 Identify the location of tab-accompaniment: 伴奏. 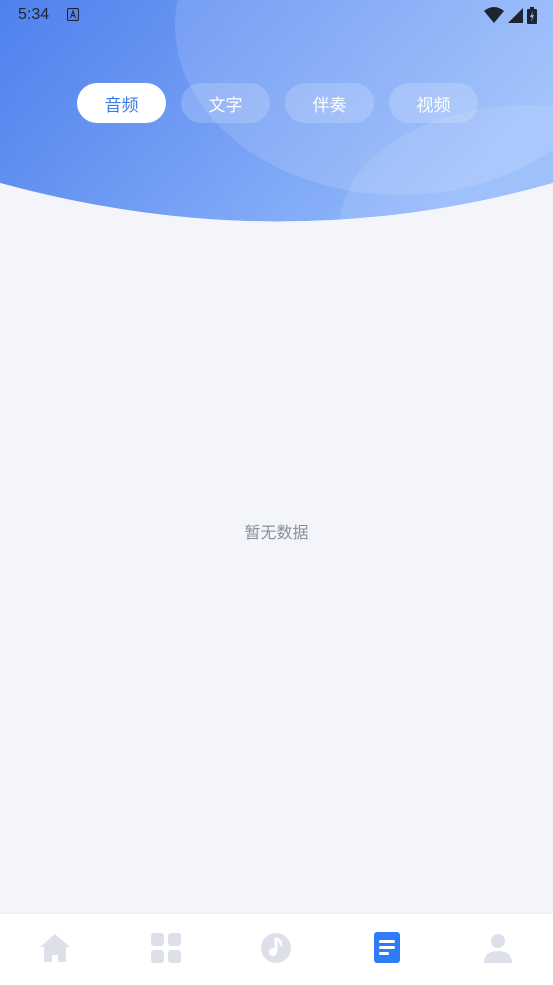
(329, 103).